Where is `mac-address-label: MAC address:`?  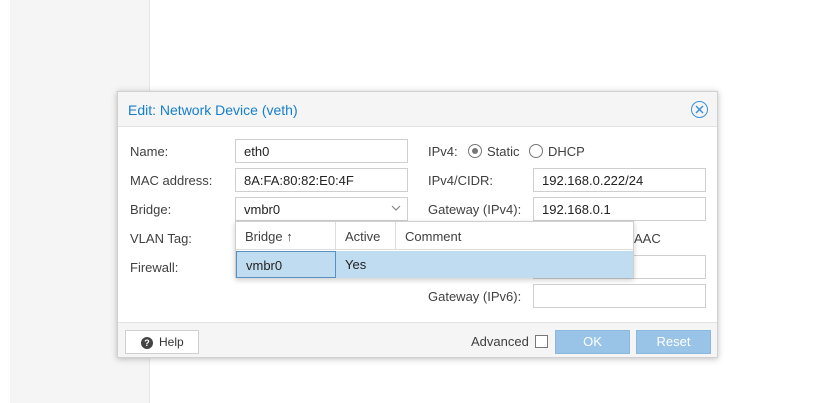
mac-address-label: MAC address: is located at coordinates (171, 180).